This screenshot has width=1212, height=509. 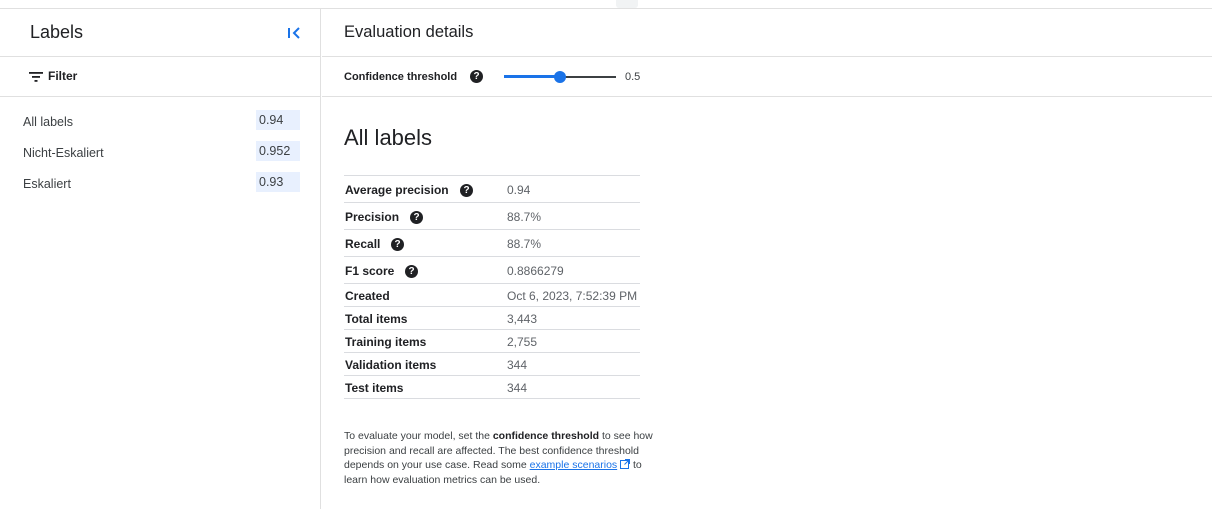 I want to click on metric-row: Average precision? 0.94, so click(x=492, y=189).